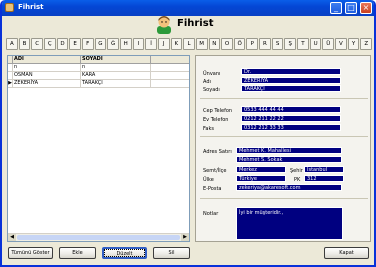  Describe the element at coordinates (49, 44) in the screenshot. I see `letter-button: Ç` at that location.